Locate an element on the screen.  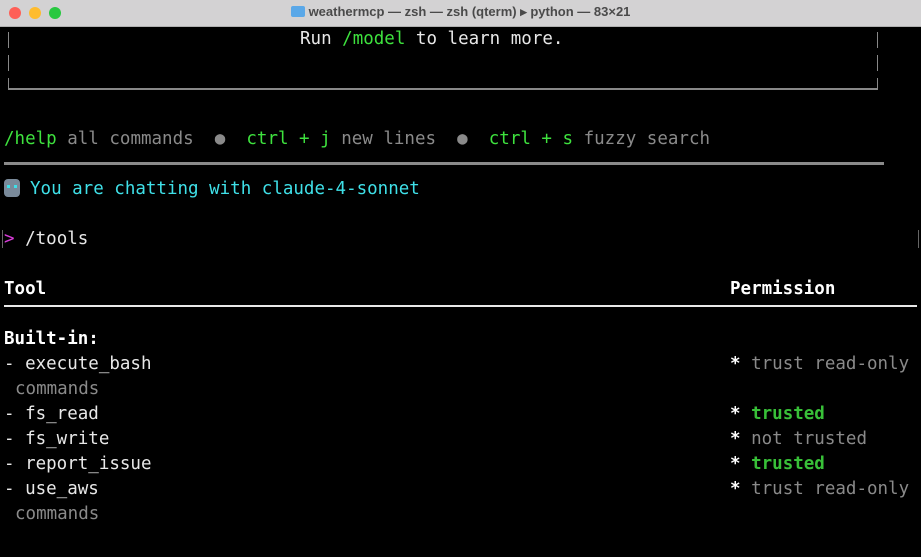
section-builtin: Built-in: is located at coordinates (51, 339).